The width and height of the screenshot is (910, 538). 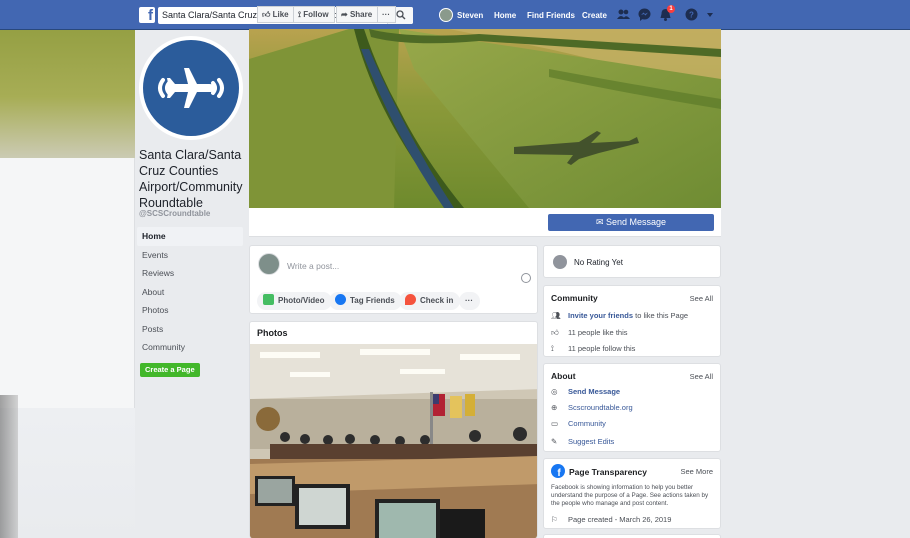 What do you see at coordinates (554, 407) in the screenshot?
I see `globe-icon: ⊕` at bounding box center [554, 407].